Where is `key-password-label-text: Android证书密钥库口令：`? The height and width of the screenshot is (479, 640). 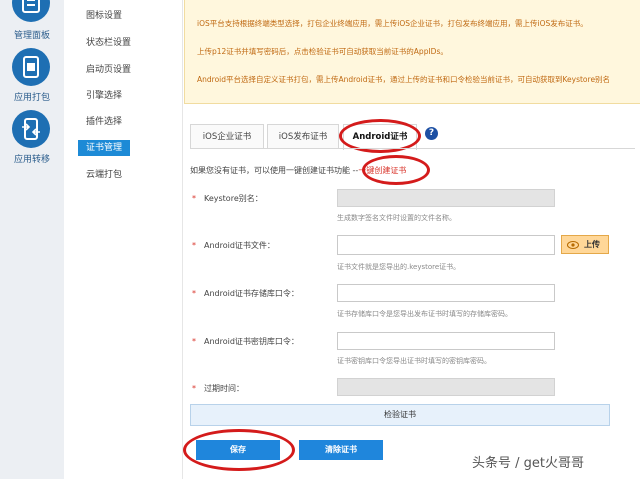
key-password-label-text: Android证书密钥库口令： is located at coordinates (251, 341).